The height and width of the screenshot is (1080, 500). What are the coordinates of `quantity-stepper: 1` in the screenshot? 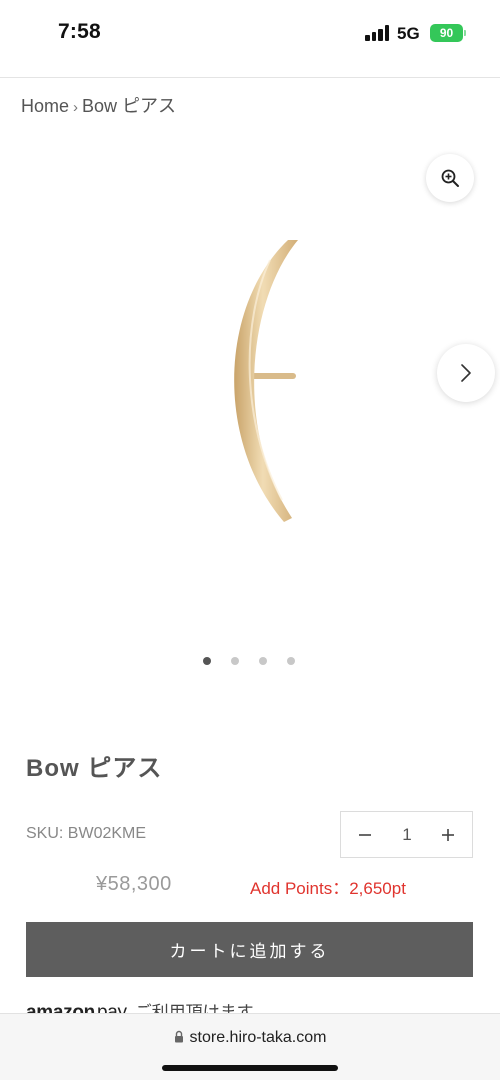 It's located at (406, 834).